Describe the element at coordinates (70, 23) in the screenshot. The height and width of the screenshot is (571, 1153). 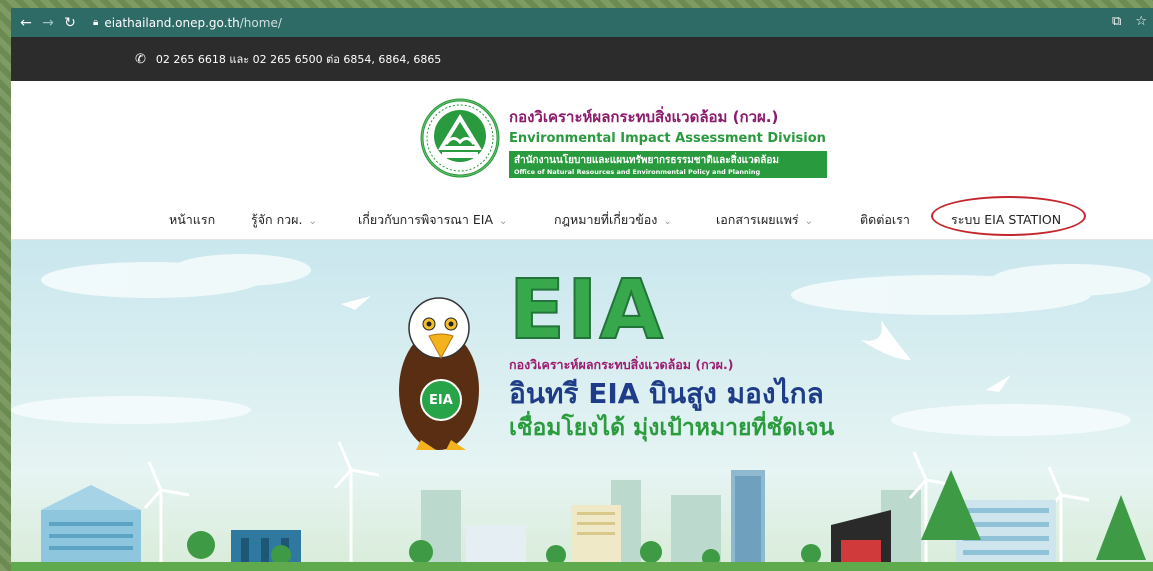
I see `reload-icon: ↻` at that location.